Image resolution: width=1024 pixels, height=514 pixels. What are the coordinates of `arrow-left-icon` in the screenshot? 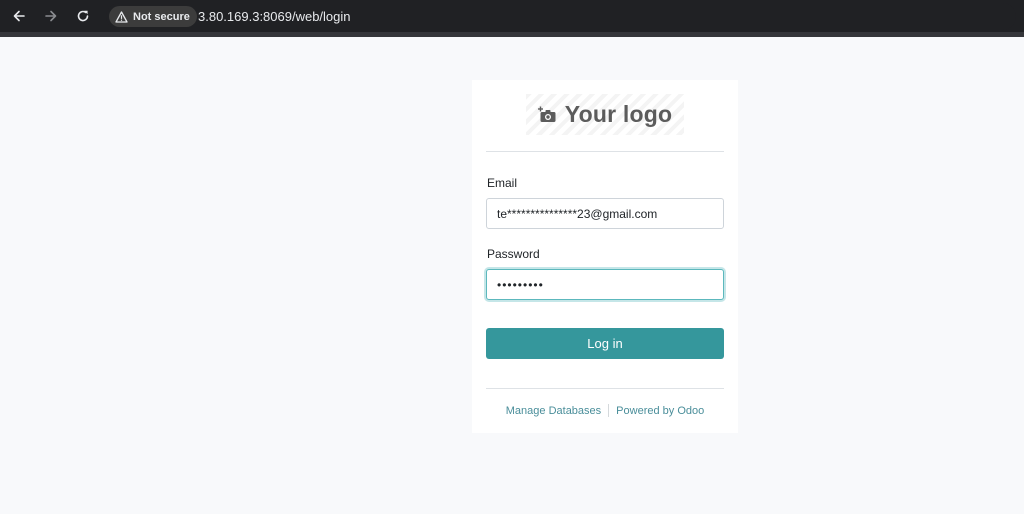 It's located at (19, 16).